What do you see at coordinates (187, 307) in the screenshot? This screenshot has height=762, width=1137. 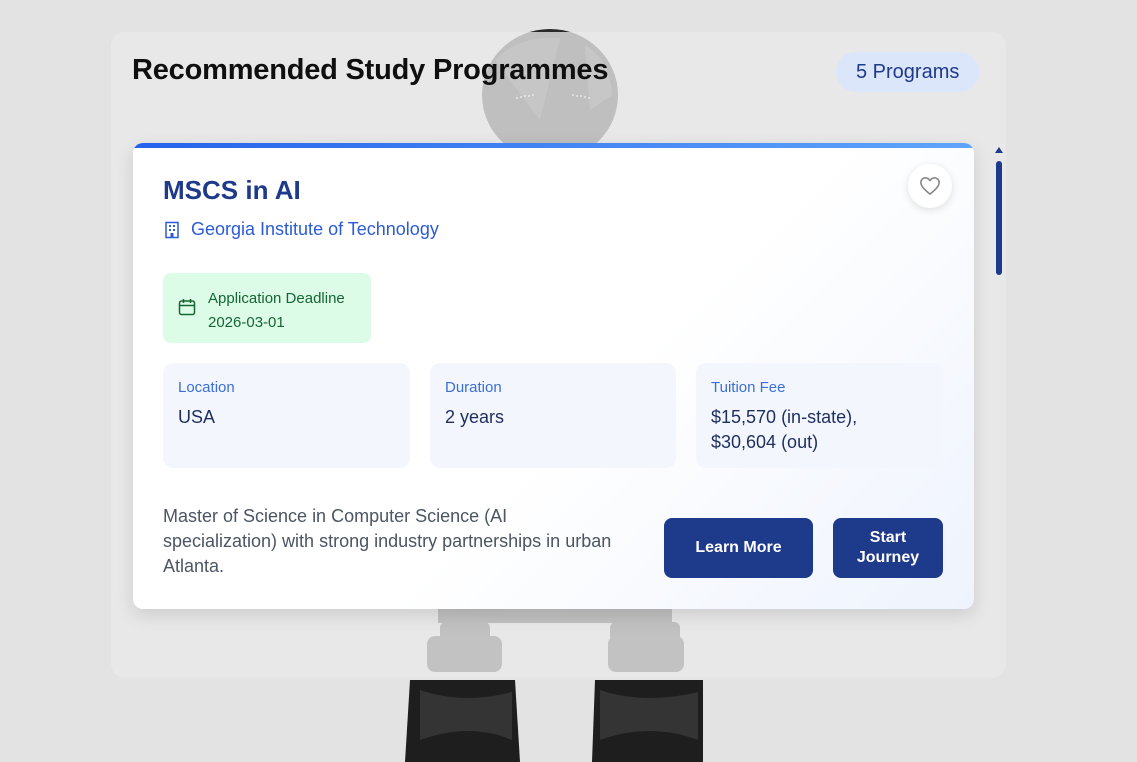 I see `calendar-icon` at bounding box center [187, 307].